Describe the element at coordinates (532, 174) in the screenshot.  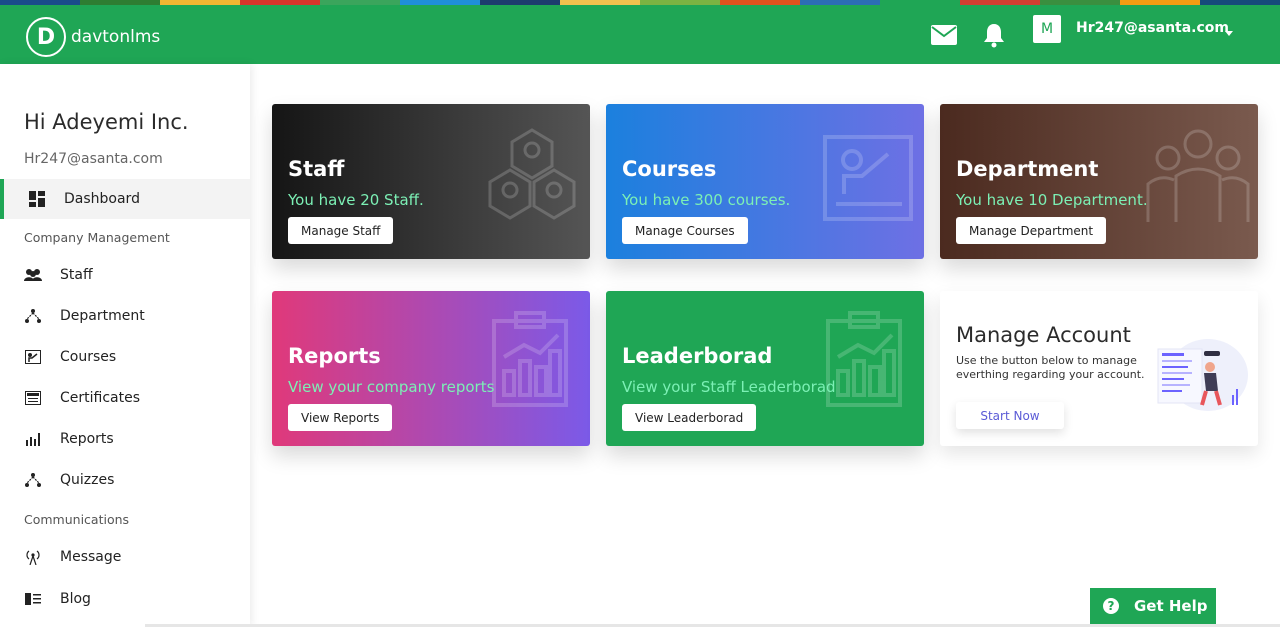
I see `staff-group-icon` at that location.